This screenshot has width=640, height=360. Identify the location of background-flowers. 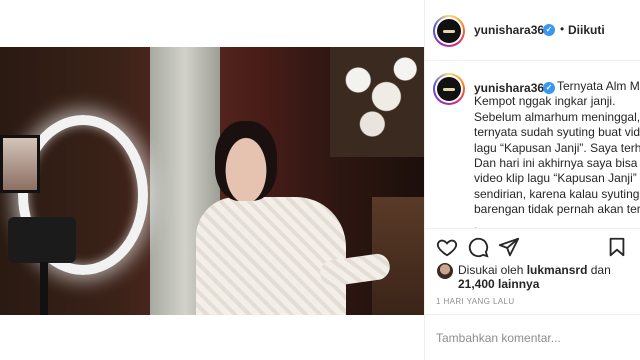
(377, 102).